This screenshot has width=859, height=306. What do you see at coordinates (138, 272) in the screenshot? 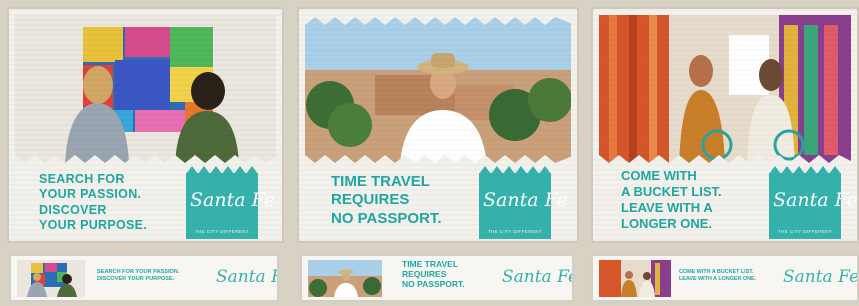
I see `banner-text-line: Search for your passion.` at bounding box center [138, 272].